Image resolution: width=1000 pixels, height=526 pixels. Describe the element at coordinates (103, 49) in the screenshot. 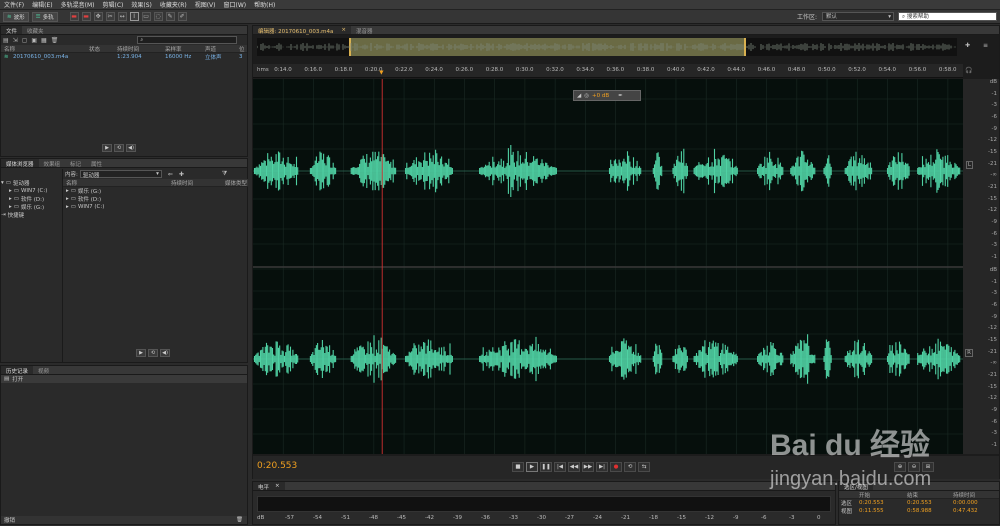

I see `col-status: 状态` at that location.